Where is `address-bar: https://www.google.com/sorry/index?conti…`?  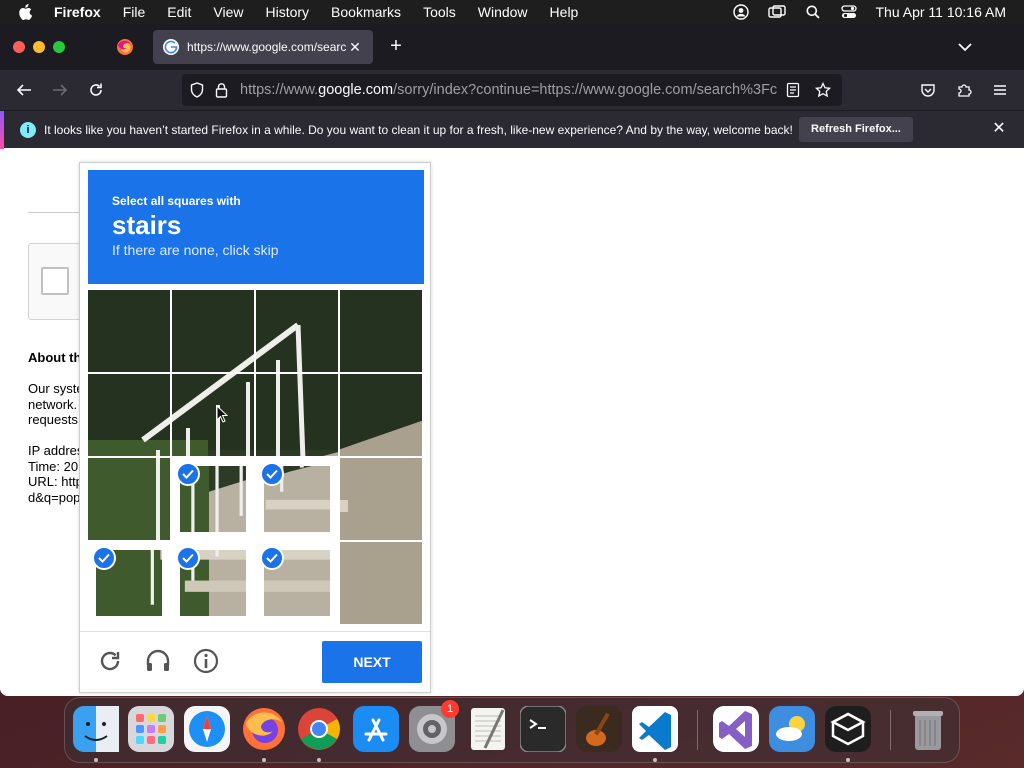
address-bar: https://www.google.com/sorry/index?conti… is located at coordinates (512, 90).